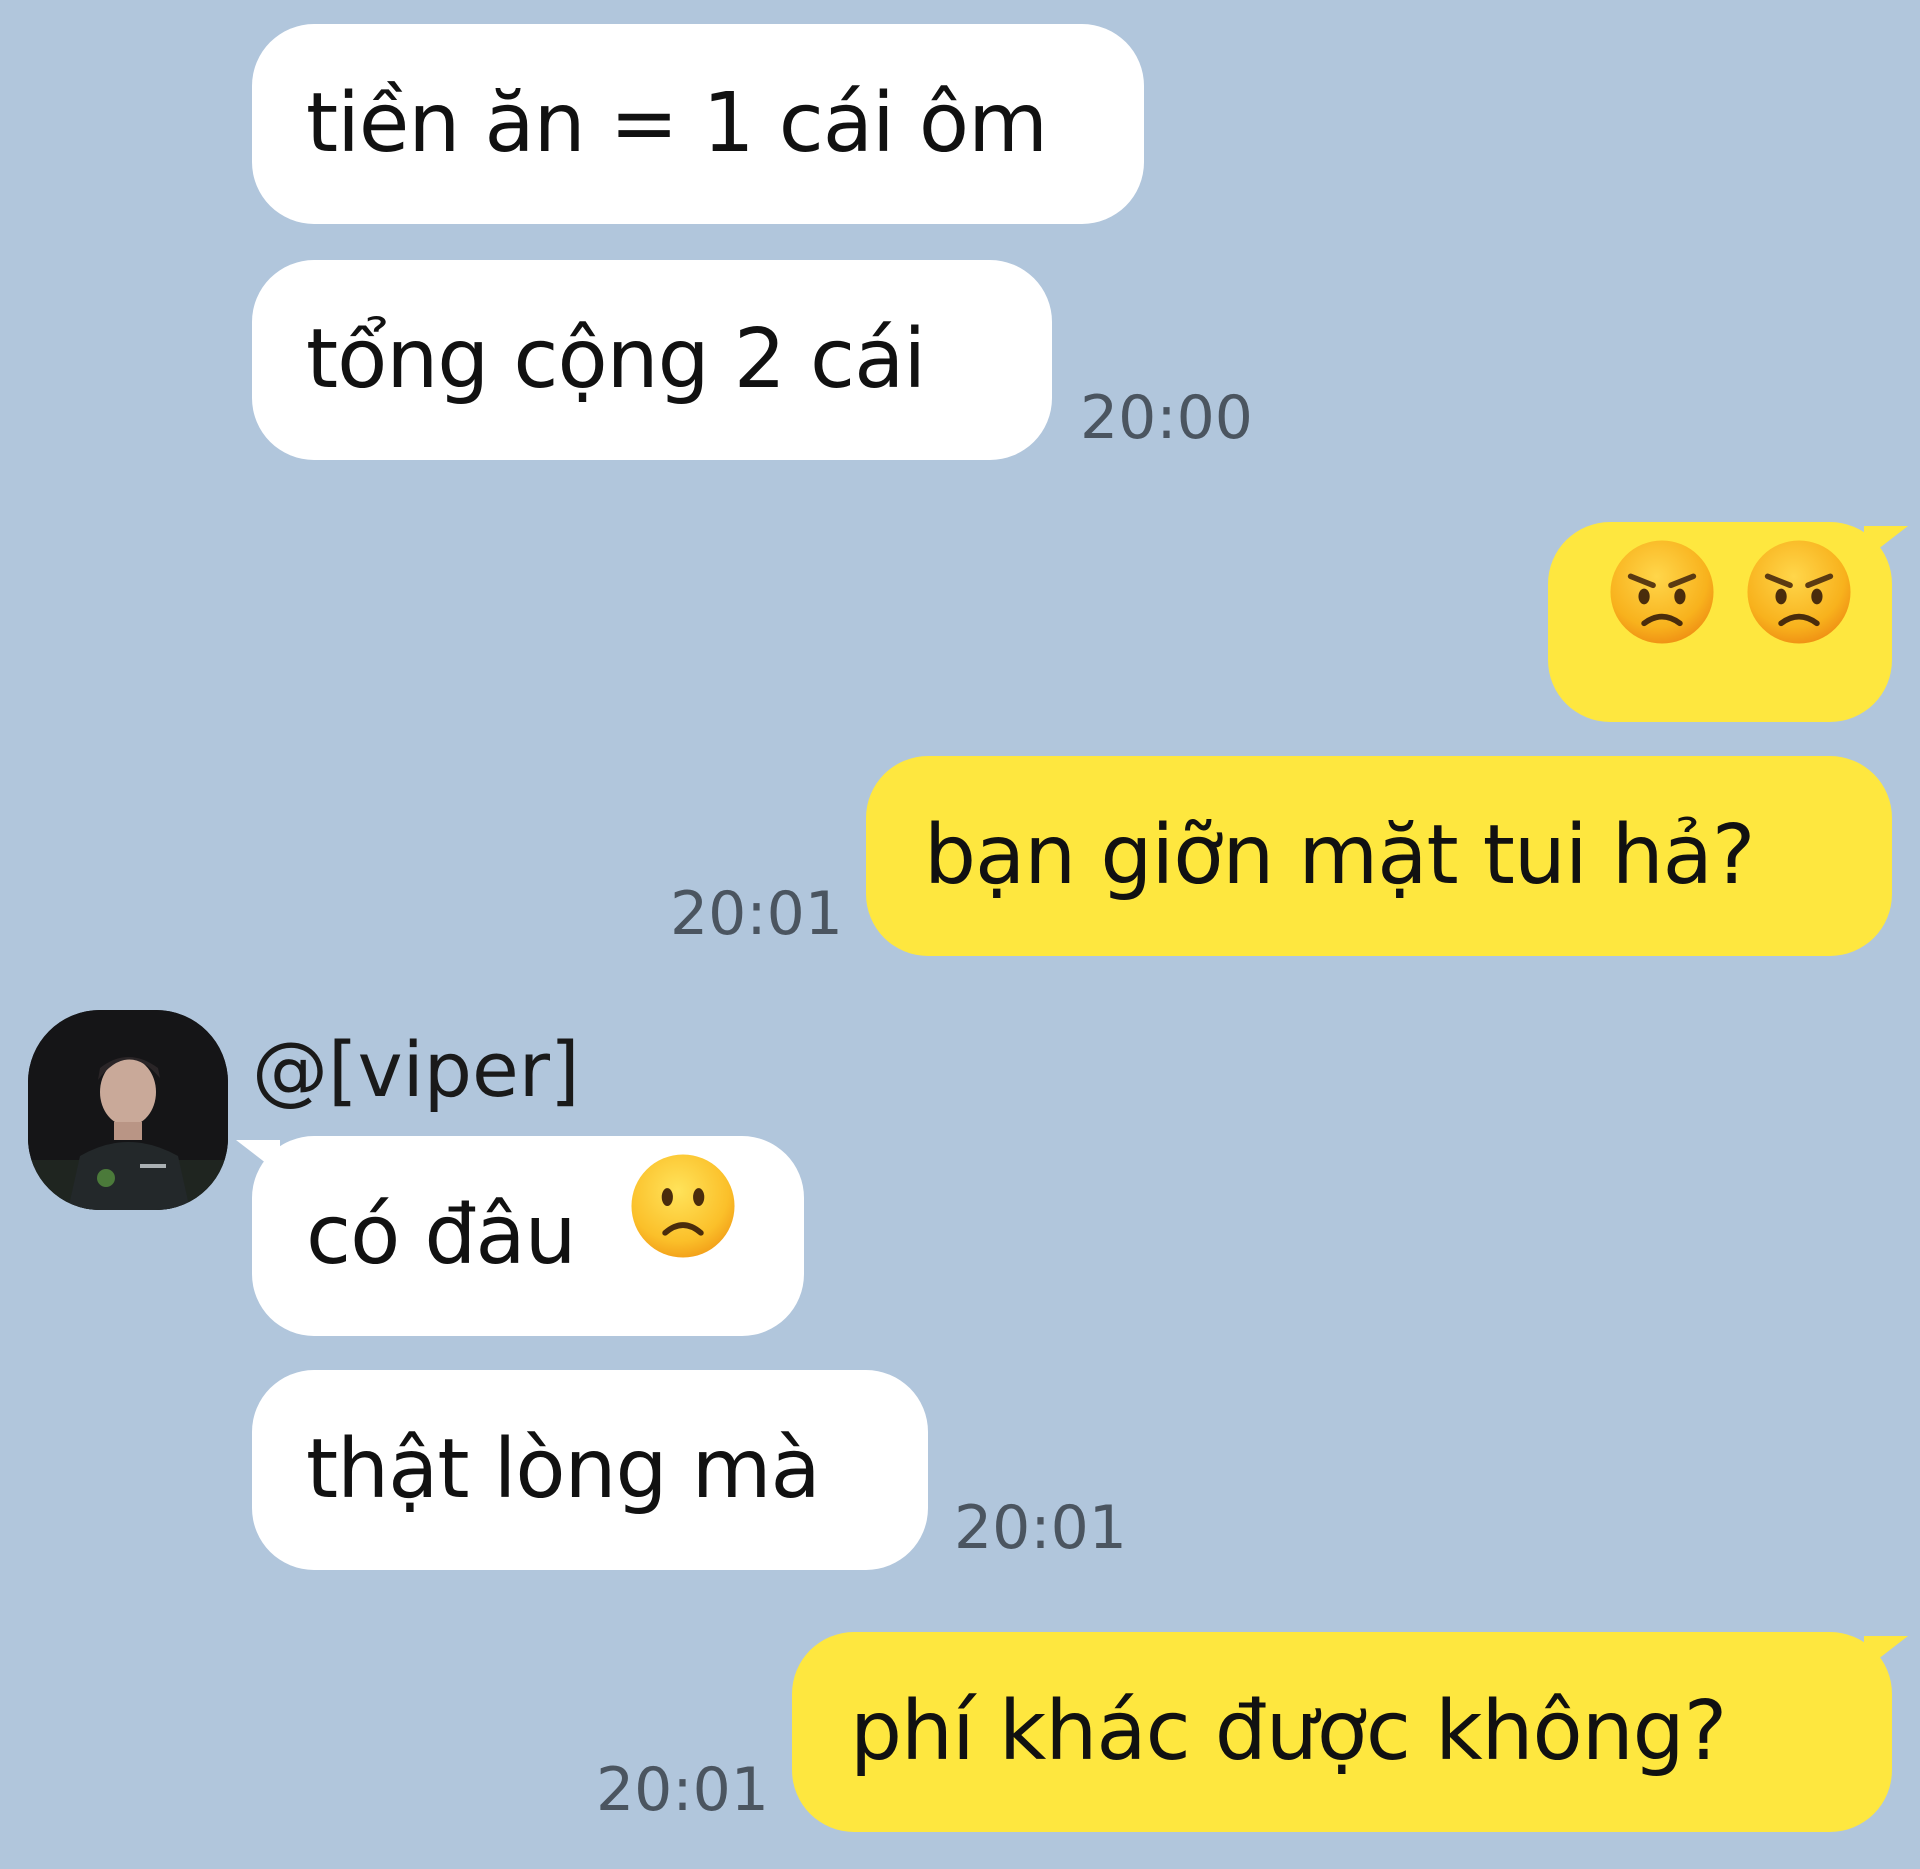 This screenshot has width=1920, height=1869. What do you see at coordinates (1728, 621) in the screenshot?
I see `outgoing-message-bubble` at bounding box center [1728, 621].